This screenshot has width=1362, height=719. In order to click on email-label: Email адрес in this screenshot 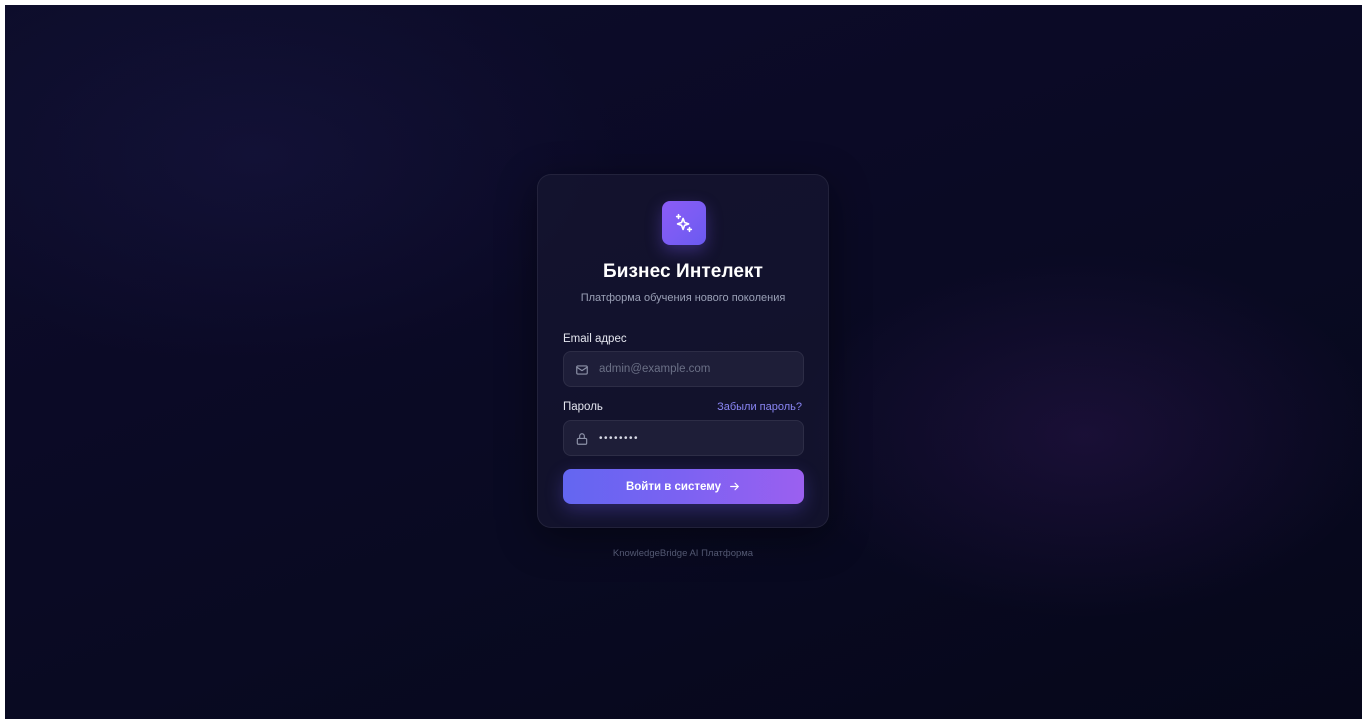, I will do `click(595, 339)`.